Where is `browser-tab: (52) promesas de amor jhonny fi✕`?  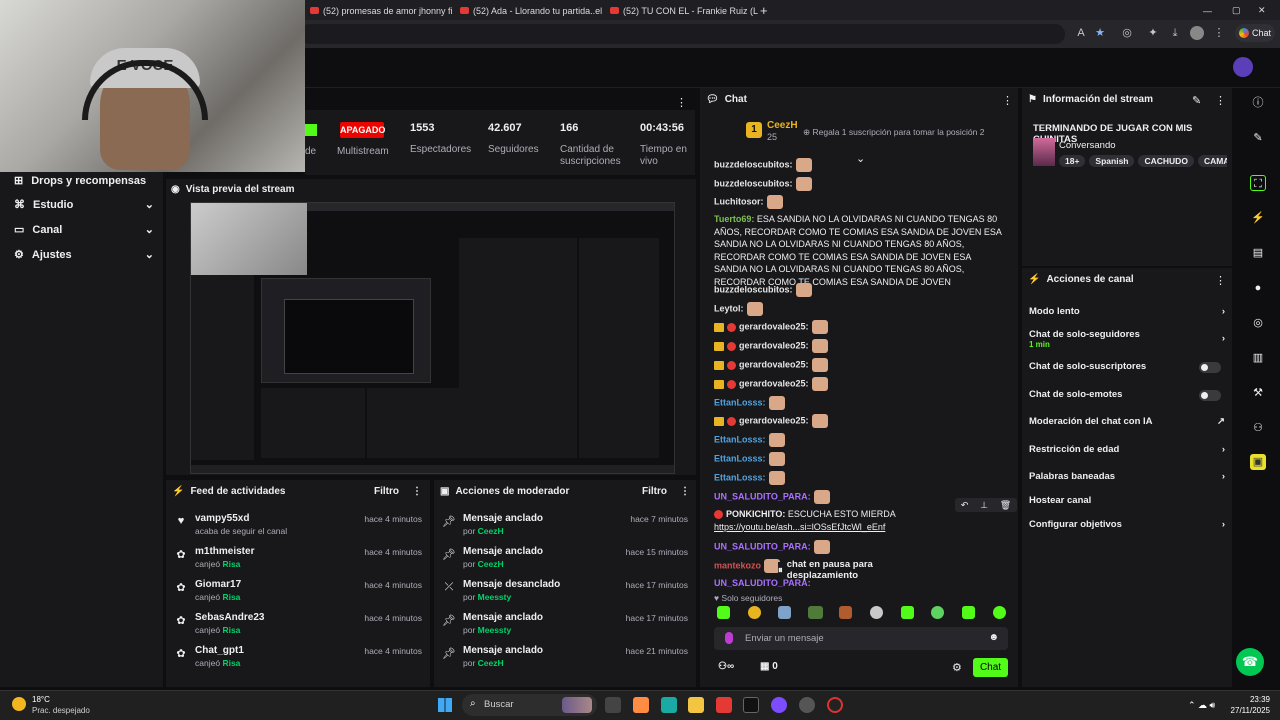 browser-tab: (52) promesas de amor jhonny fi✕ is located at coordinates (384, 10).